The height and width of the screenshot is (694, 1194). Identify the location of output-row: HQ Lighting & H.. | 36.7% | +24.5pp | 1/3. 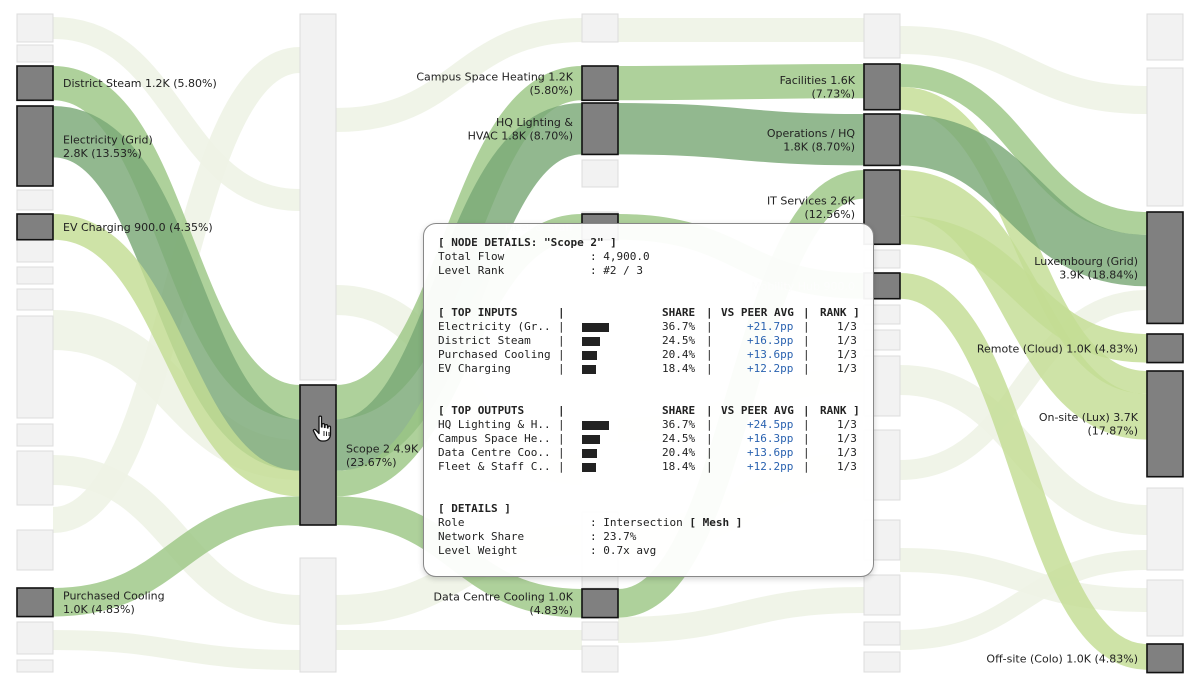
(648, 425).